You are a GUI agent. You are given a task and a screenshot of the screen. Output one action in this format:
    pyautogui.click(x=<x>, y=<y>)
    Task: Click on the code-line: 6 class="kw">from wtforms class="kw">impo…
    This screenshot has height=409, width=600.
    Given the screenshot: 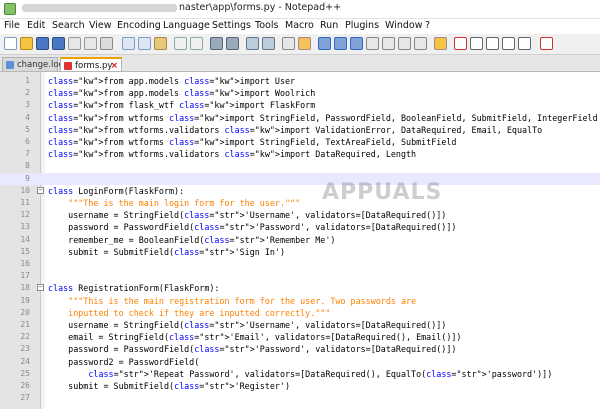 What is the action you would take?
    pyautogui.click(x=300, y=142)
    